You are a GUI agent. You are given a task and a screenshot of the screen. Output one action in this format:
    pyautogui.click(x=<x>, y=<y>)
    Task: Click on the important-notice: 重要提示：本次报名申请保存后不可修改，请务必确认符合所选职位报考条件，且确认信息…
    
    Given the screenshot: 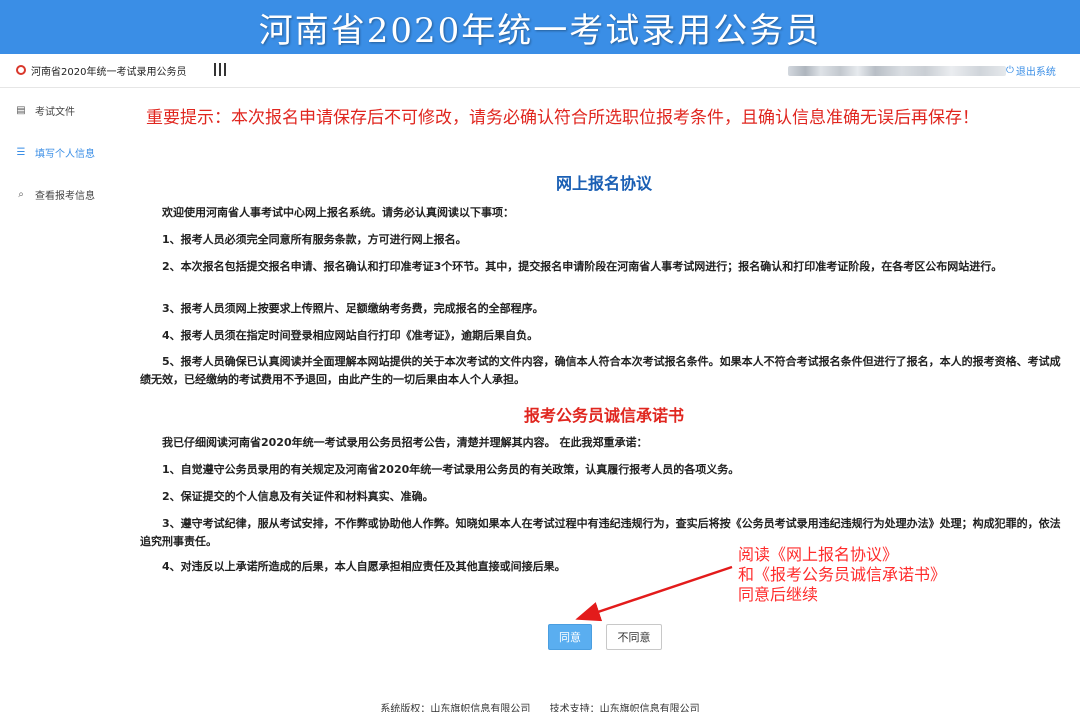 What is the action you would take?
    pyautogui.click(x=562, y=118)
    